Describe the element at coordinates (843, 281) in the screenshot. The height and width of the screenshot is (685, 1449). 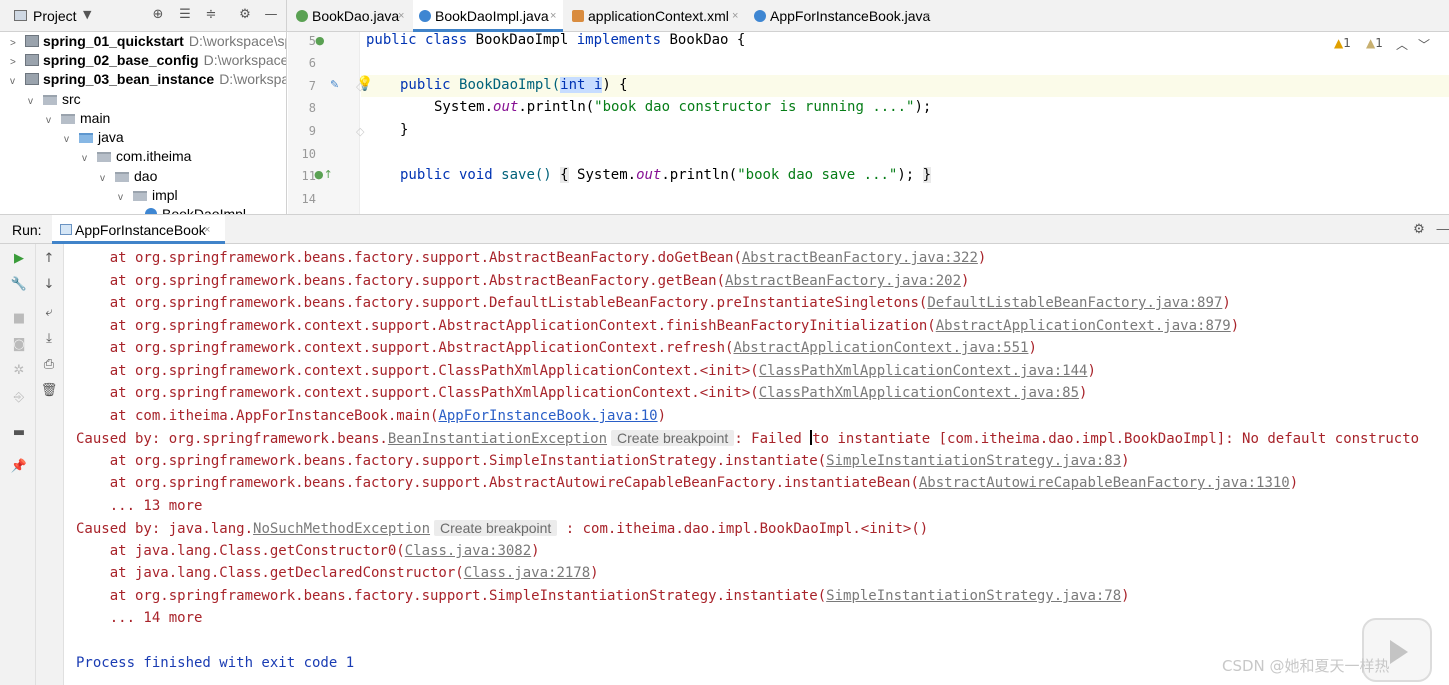
I see `stack-link: AbstractBeanFactory.java:202` at that location.